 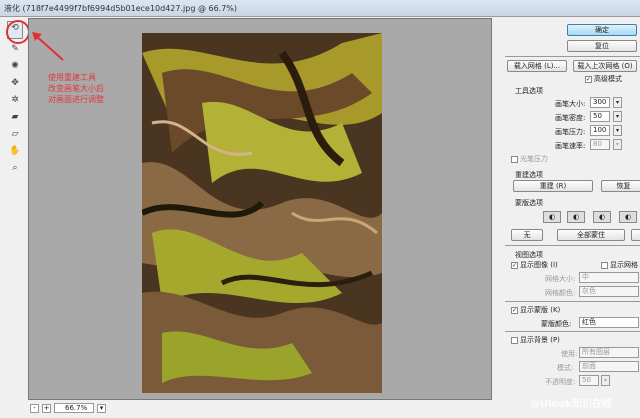 What do you see at coordinates (529, 175) in the screenshot?
I see `reconstruct-options-heading: 重建选项` at bounding box center [529, 175].